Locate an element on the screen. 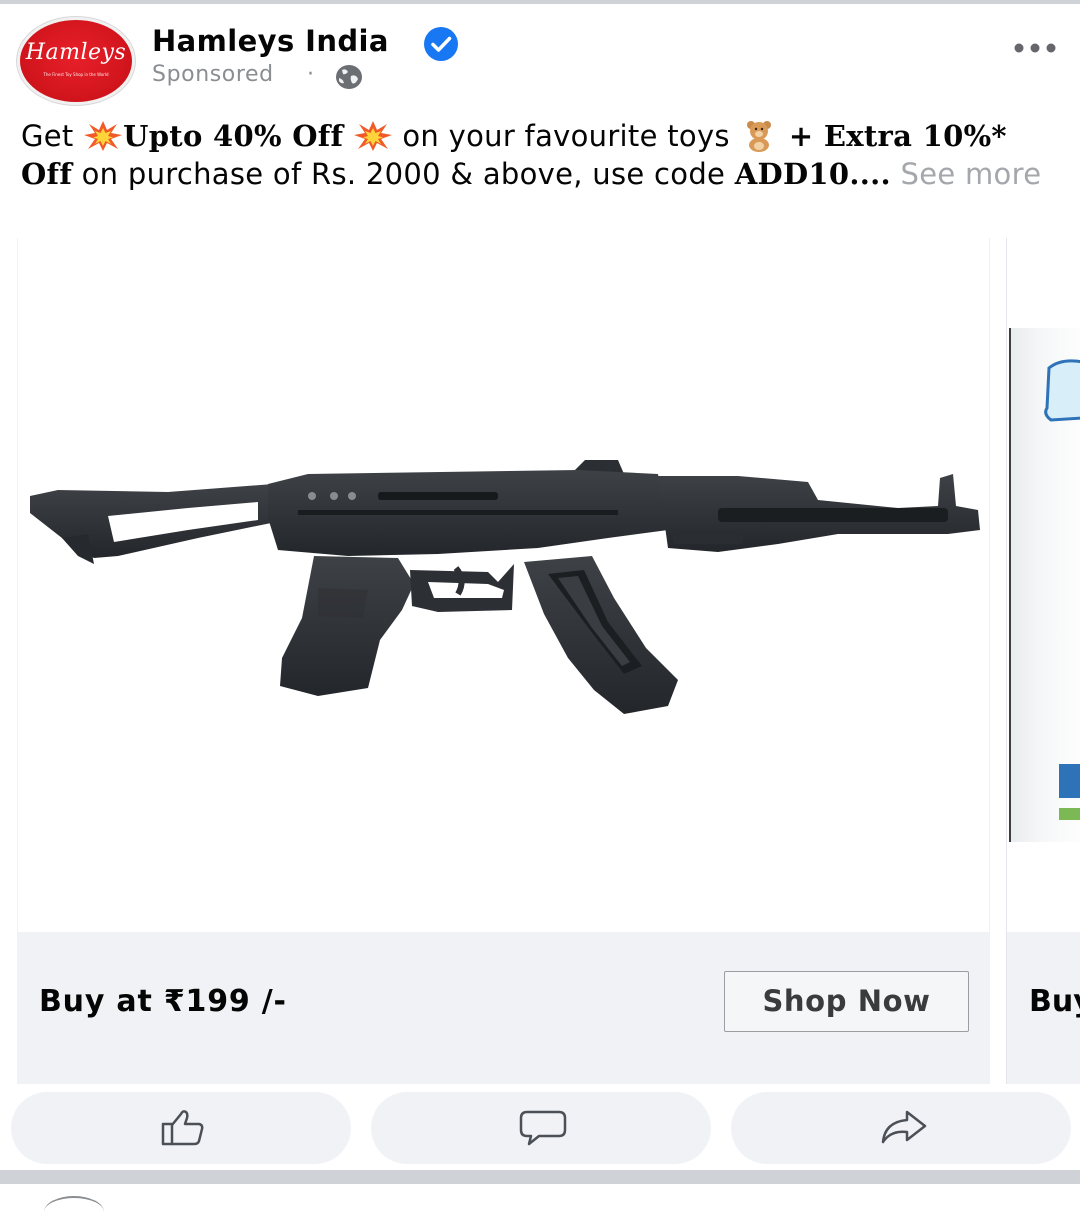  avatar-logo-text: Hamleys is located at coordinates (76, 52).